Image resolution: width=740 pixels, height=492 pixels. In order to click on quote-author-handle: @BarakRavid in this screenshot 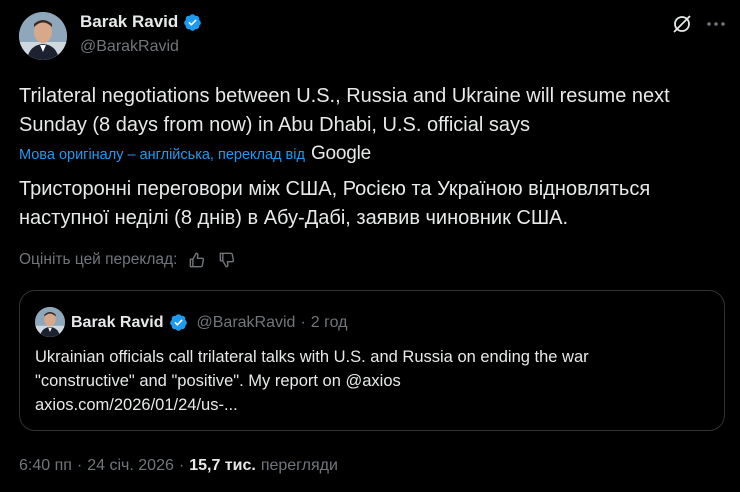, I will do `click(246, 323)`.